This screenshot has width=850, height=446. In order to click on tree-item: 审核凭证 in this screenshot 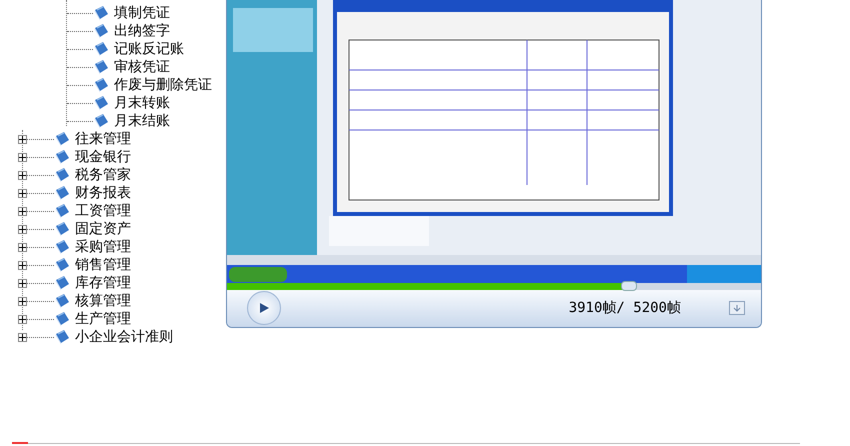, I will do `click(142, 67)`.